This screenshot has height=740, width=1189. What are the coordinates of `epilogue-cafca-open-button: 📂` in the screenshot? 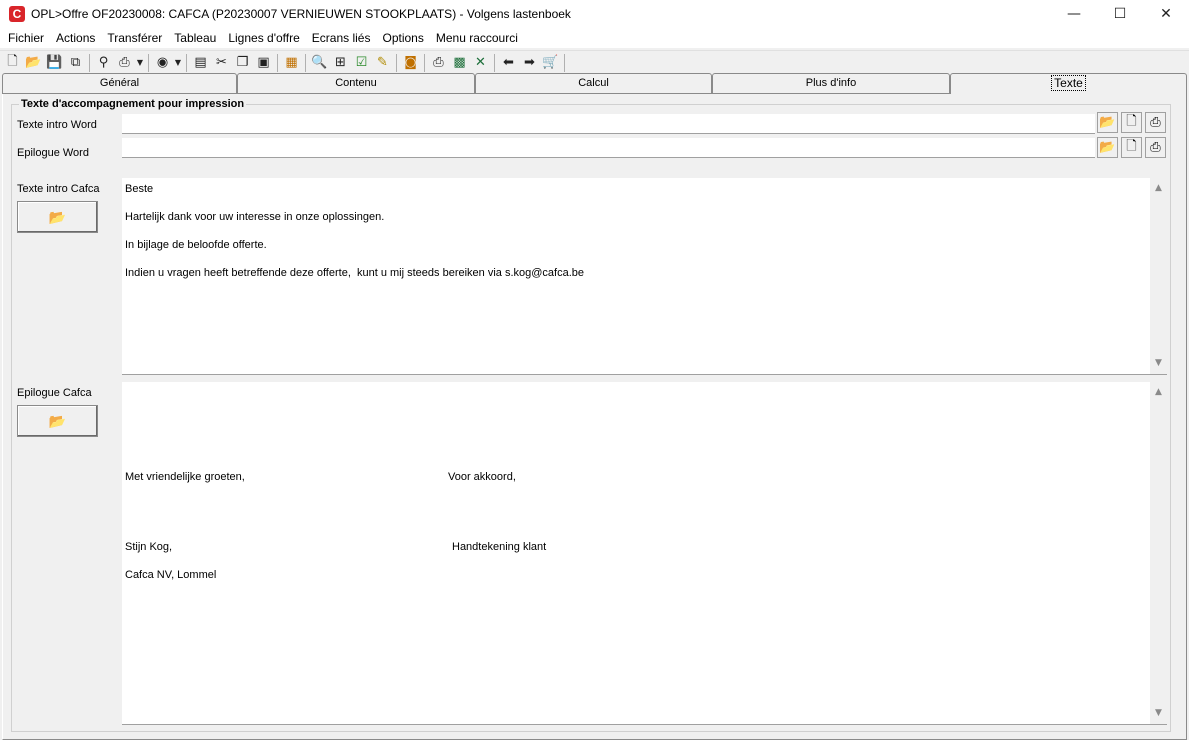 It's located at (57, 421).